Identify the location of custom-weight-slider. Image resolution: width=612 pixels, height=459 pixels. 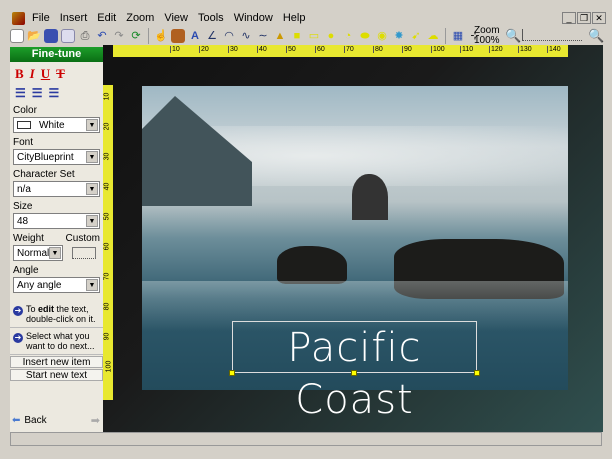
(84, 252).